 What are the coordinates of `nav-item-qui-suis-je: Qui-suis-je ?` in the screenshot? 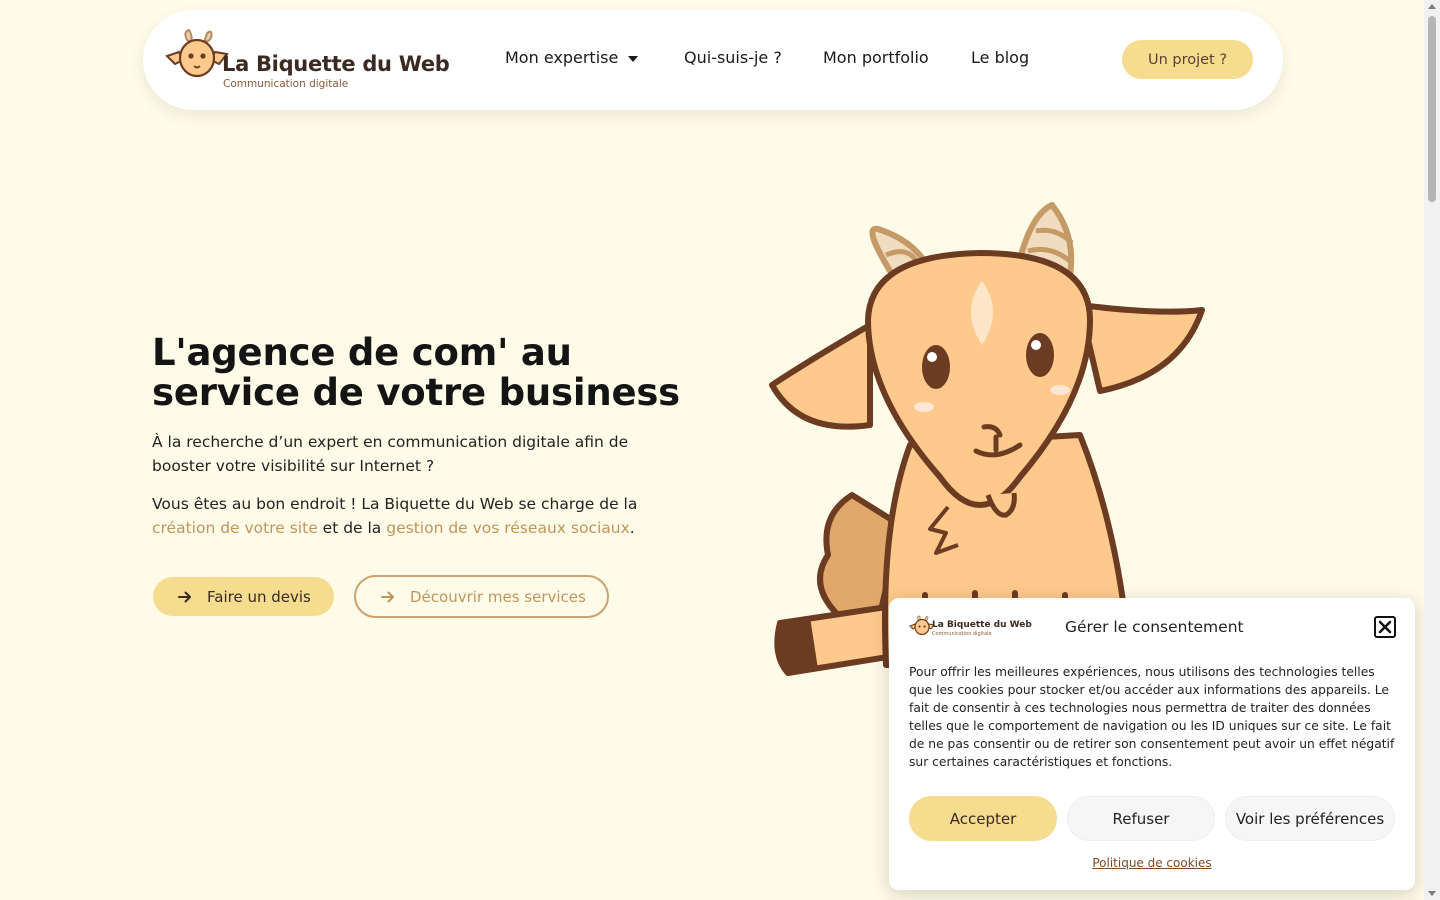 It's located at (733, 57).